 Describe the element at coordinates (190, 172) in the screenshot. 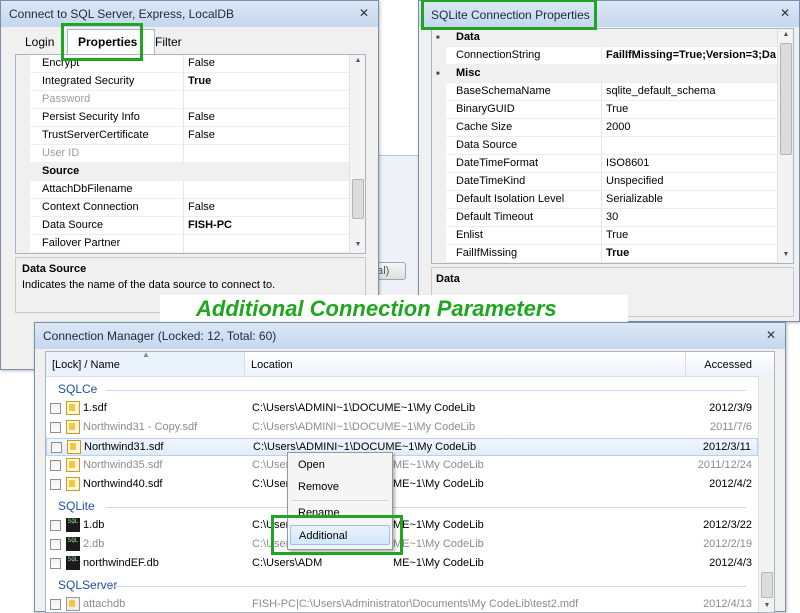

I see `property-row: Source` at that location.